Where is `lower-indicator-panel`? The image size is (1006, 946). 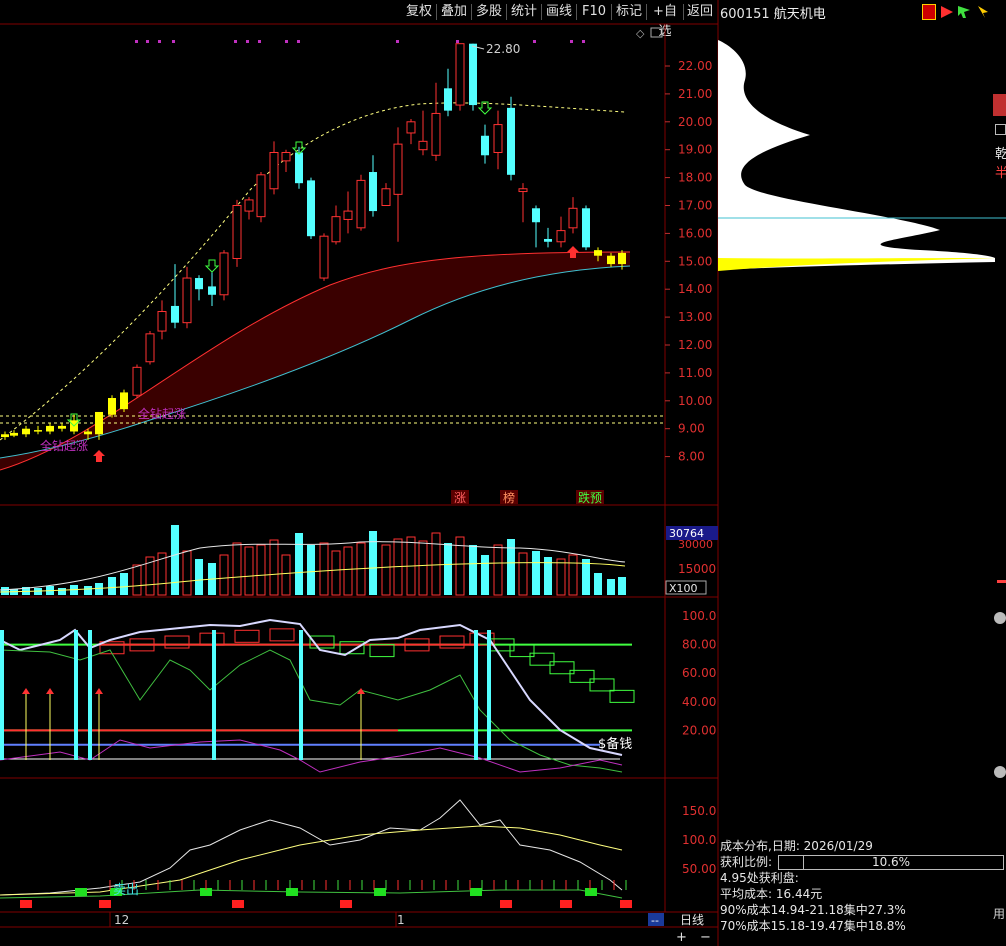
lower-indicator-panel is located at coordinates (316, 853).